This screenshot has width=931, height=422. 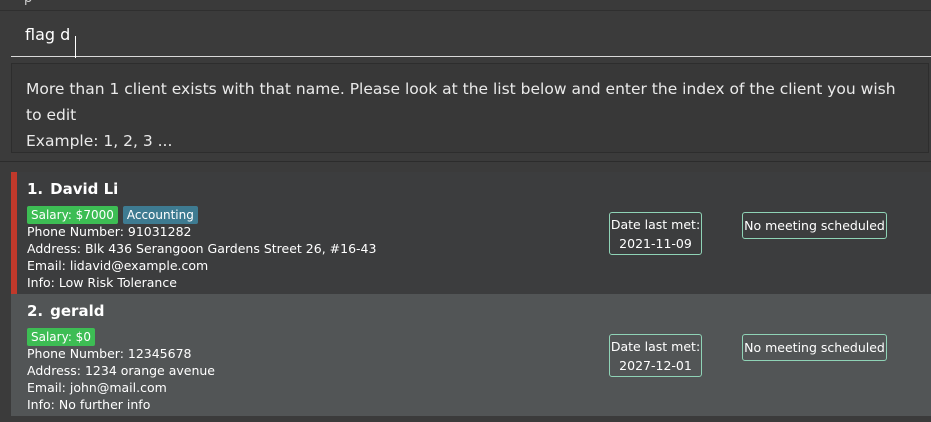 What do you see at coordinates (109, 231) in the screenshot?
I see `client-phone: Phone Number: 91031282` at bounding box center [109, 231].